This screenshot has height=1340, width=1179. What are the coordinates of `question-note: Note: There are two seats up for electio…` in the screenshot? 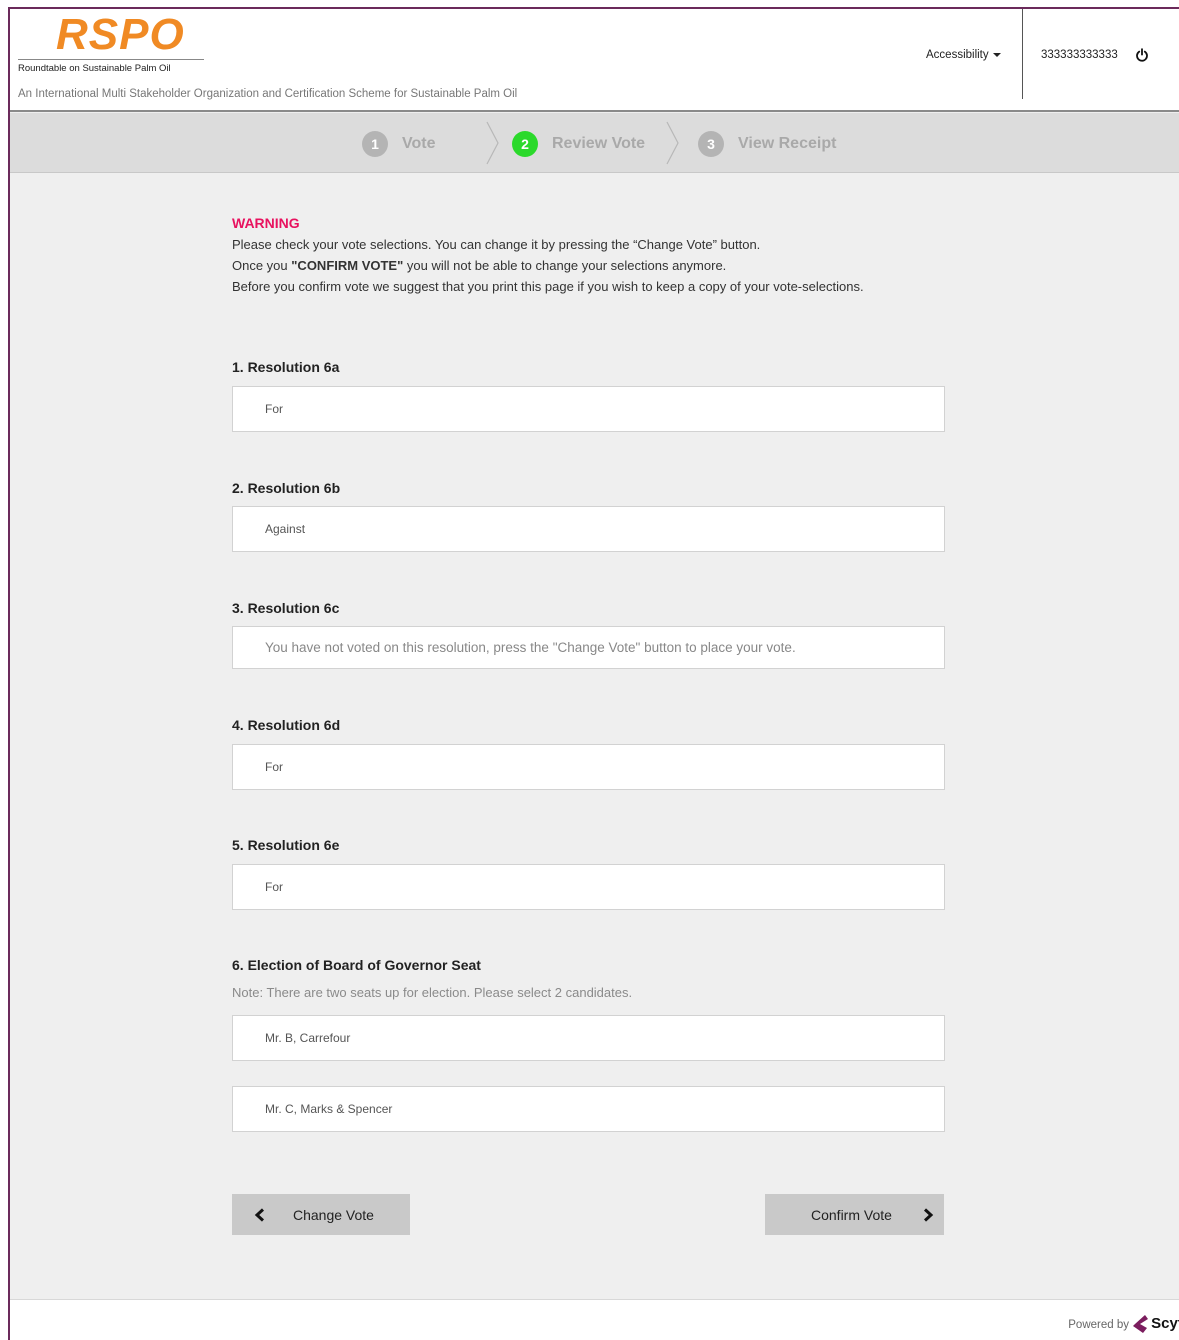 It's located at (432, 992).